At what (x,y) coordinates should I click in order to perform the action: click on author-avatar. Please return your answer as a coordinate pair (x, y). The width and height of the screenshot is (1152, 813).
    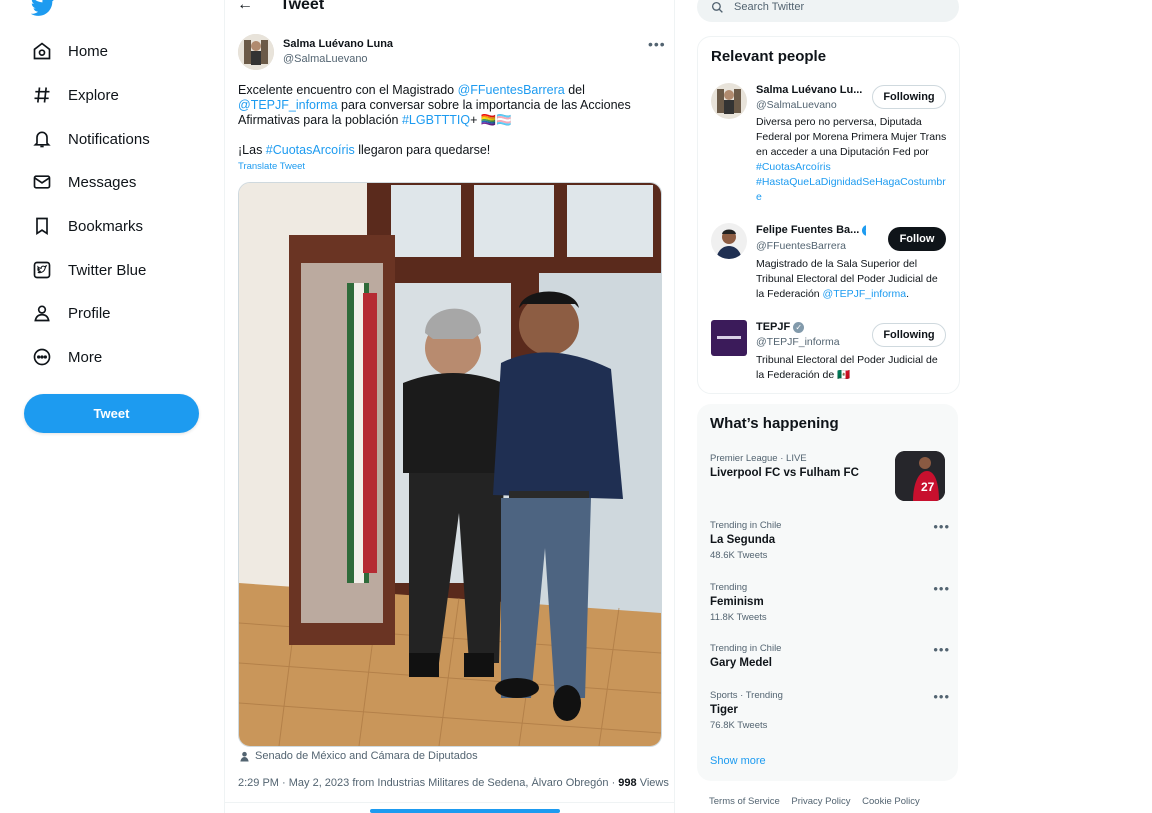
    Looking at the image, I should click on (256, 52).